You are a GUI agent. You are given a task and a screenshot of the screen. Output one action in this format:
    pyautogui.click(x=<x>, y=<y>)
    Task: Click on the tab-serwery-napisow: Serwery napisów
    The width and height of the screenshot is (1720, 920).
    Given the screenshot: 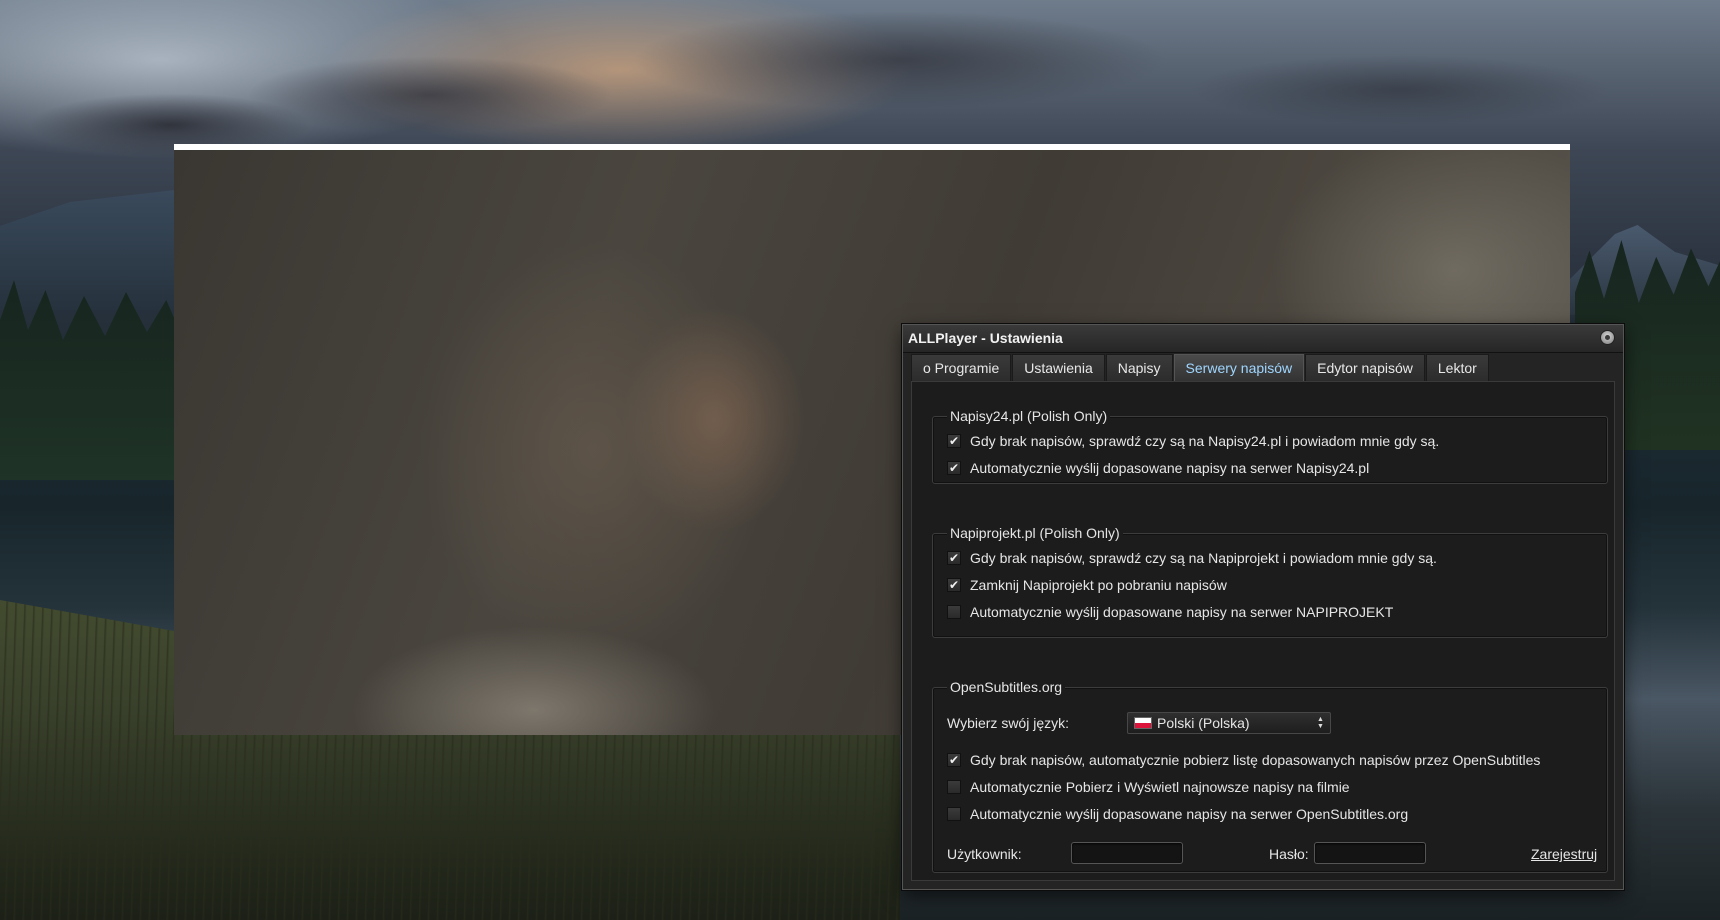 What is the action you would take?
    pyautogui.click(x=1239, y=367)
    